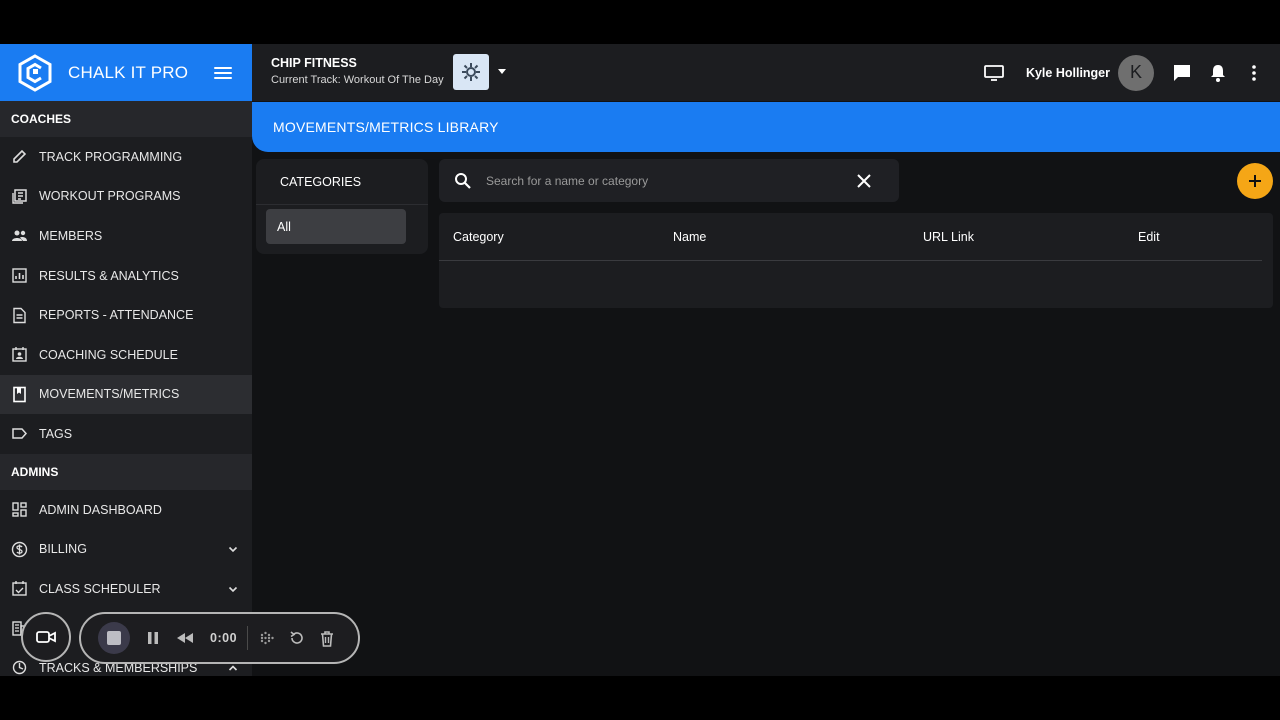  What do you see at coordinates (126, 434) in the screenshot?
I see `sidebar-item-tags: TAGS` at bounding box center [126, 434].